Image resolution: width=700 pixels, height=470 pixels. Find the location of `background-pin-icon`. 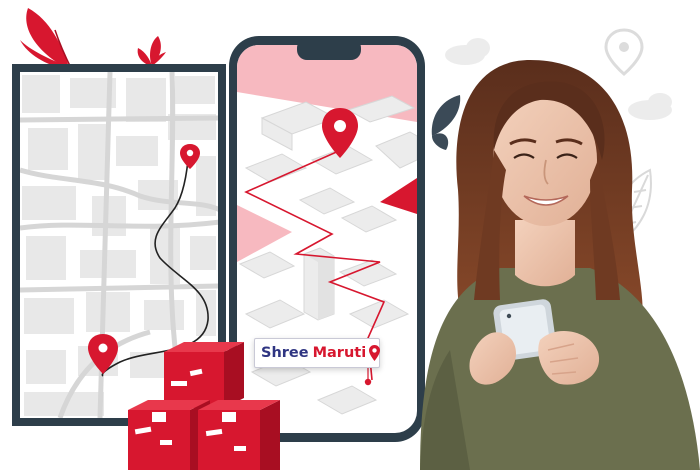

background-pin-icon is located at coordinates (624, 52).